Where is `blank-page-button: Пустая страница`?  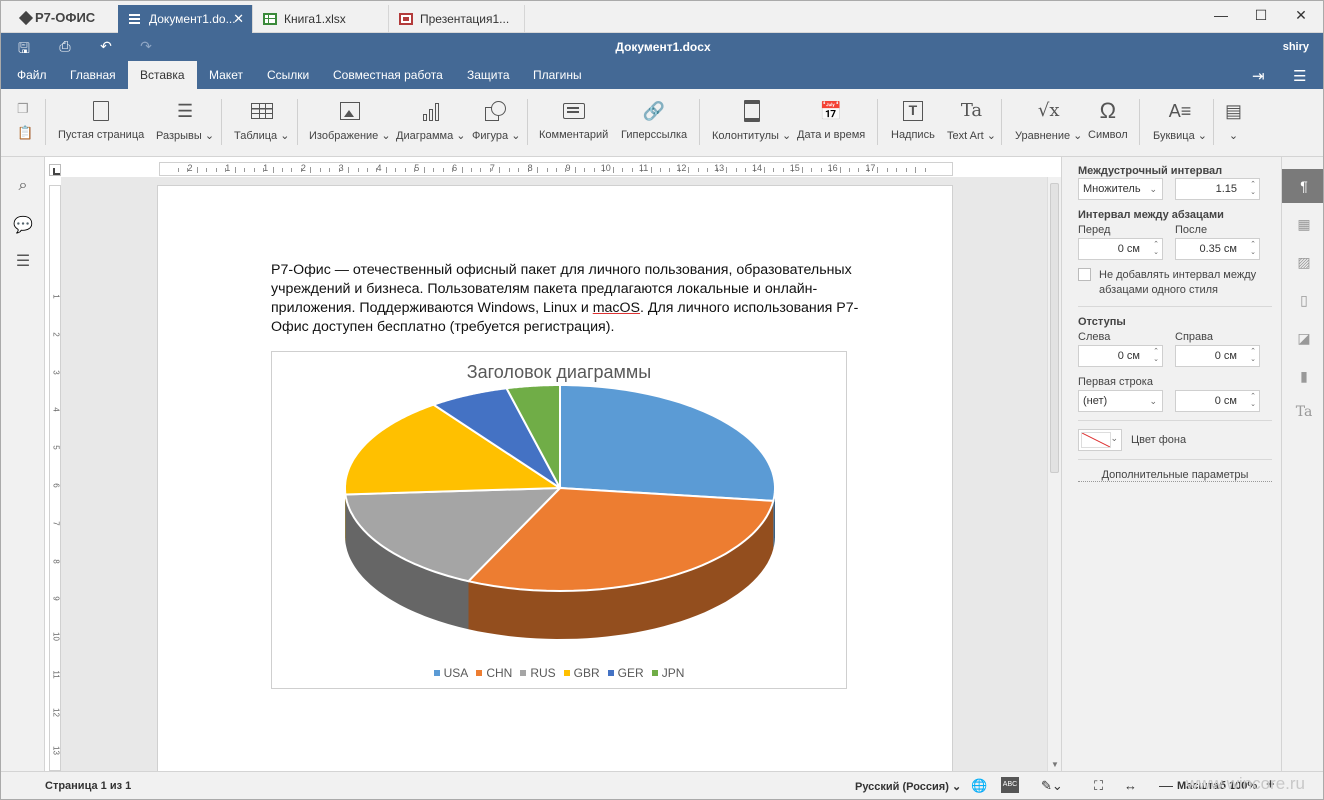 blank-page-button: Пустая страница is located at coordinates (101, 119).